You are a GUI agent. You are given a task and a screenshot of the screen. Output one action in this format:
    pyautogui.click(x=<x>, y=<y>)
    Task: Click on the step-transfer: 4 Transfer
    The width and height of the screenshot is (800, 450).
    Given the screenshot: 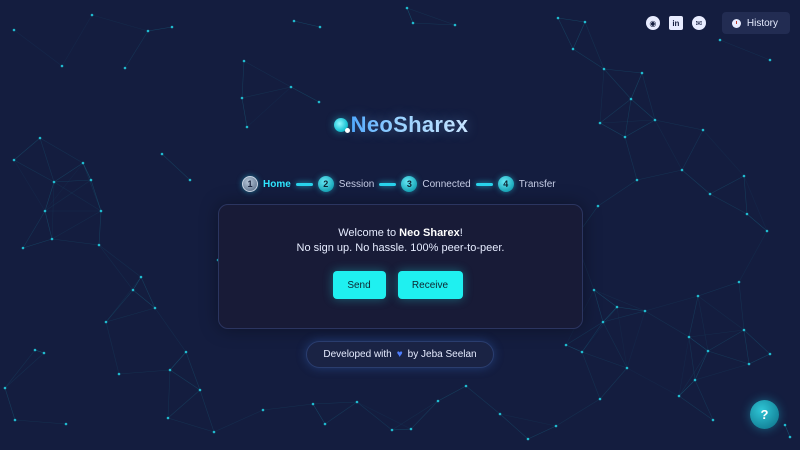 What is the action you would take?
    pyautogui.click(x=526, y=184)
    